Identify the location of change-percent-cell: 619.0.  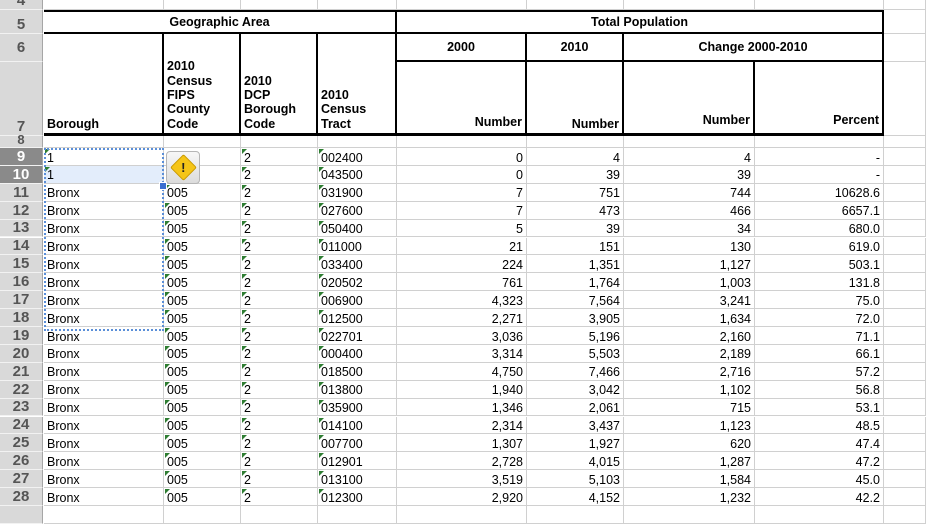
(819, 246).